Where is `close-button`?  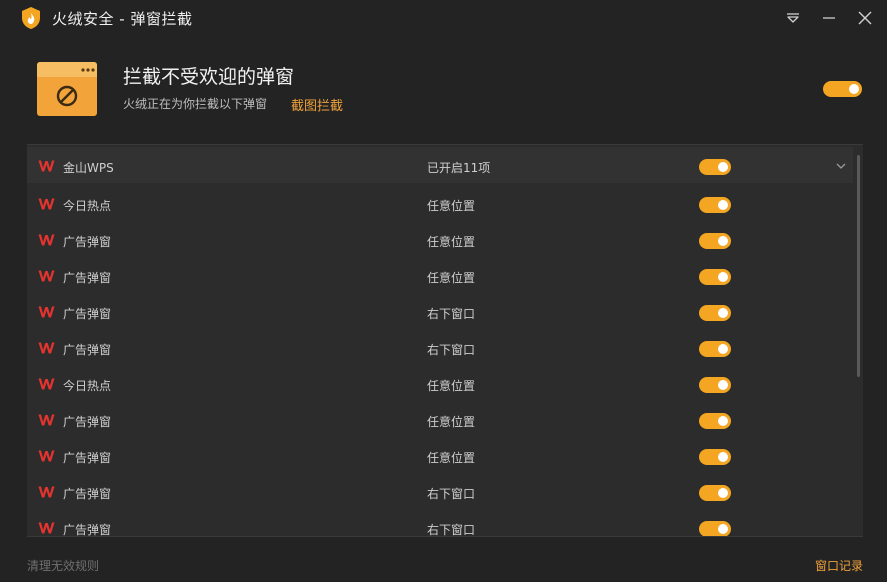
close-button is located at coordinates (865, 18).